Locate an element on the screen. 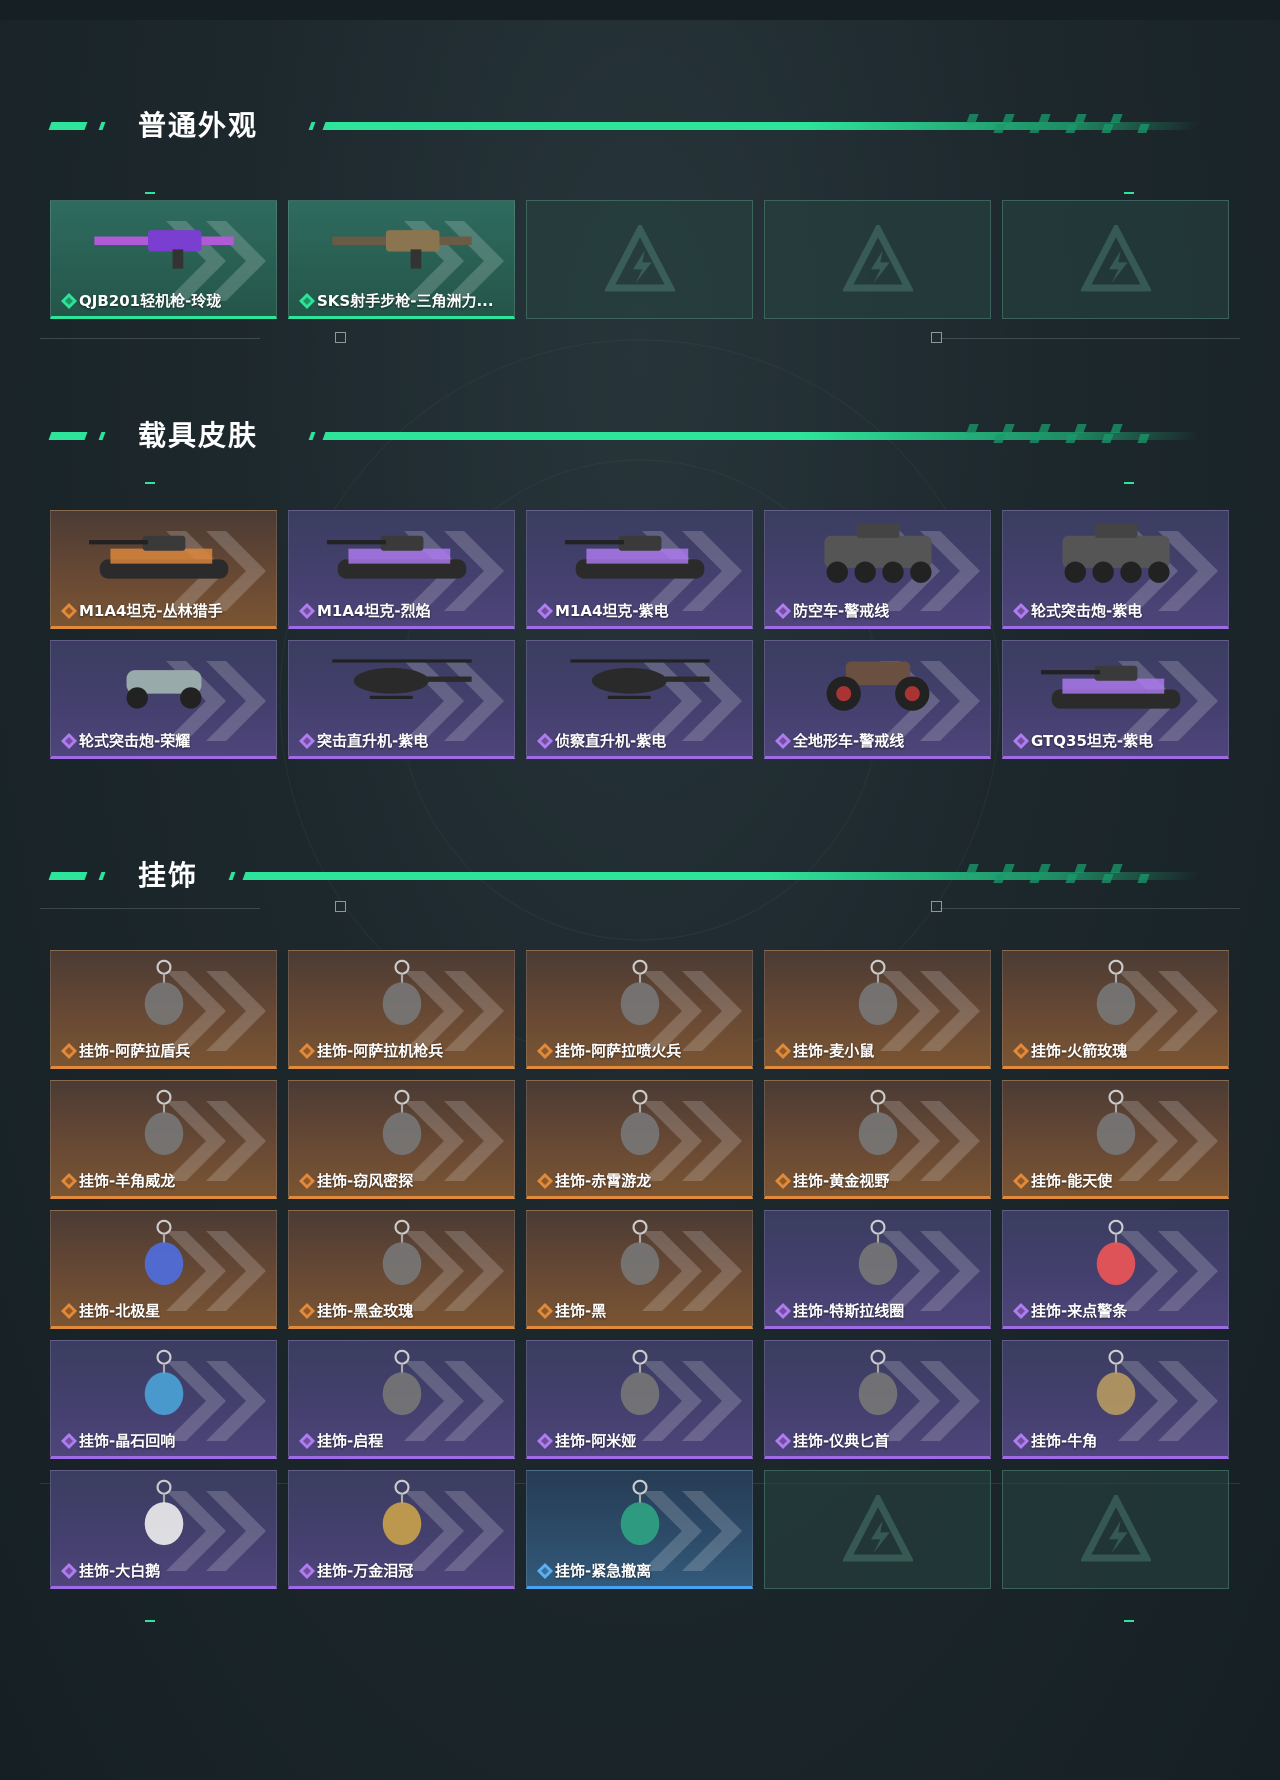  item-label: QJB201轻机枪-玲珑 is located at coordinates (150, 301).